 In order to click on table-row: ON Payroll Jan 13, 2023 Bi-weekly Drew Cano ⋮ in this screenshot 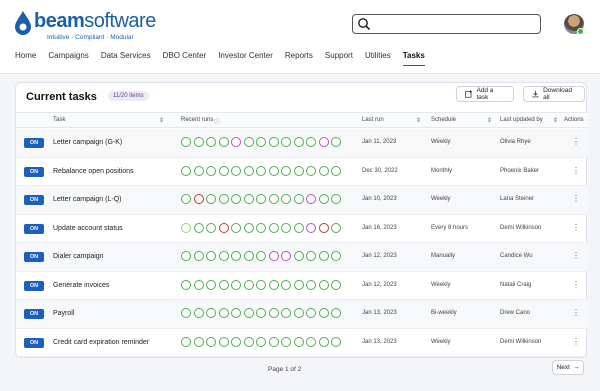, I will do `click(302, 314)`.